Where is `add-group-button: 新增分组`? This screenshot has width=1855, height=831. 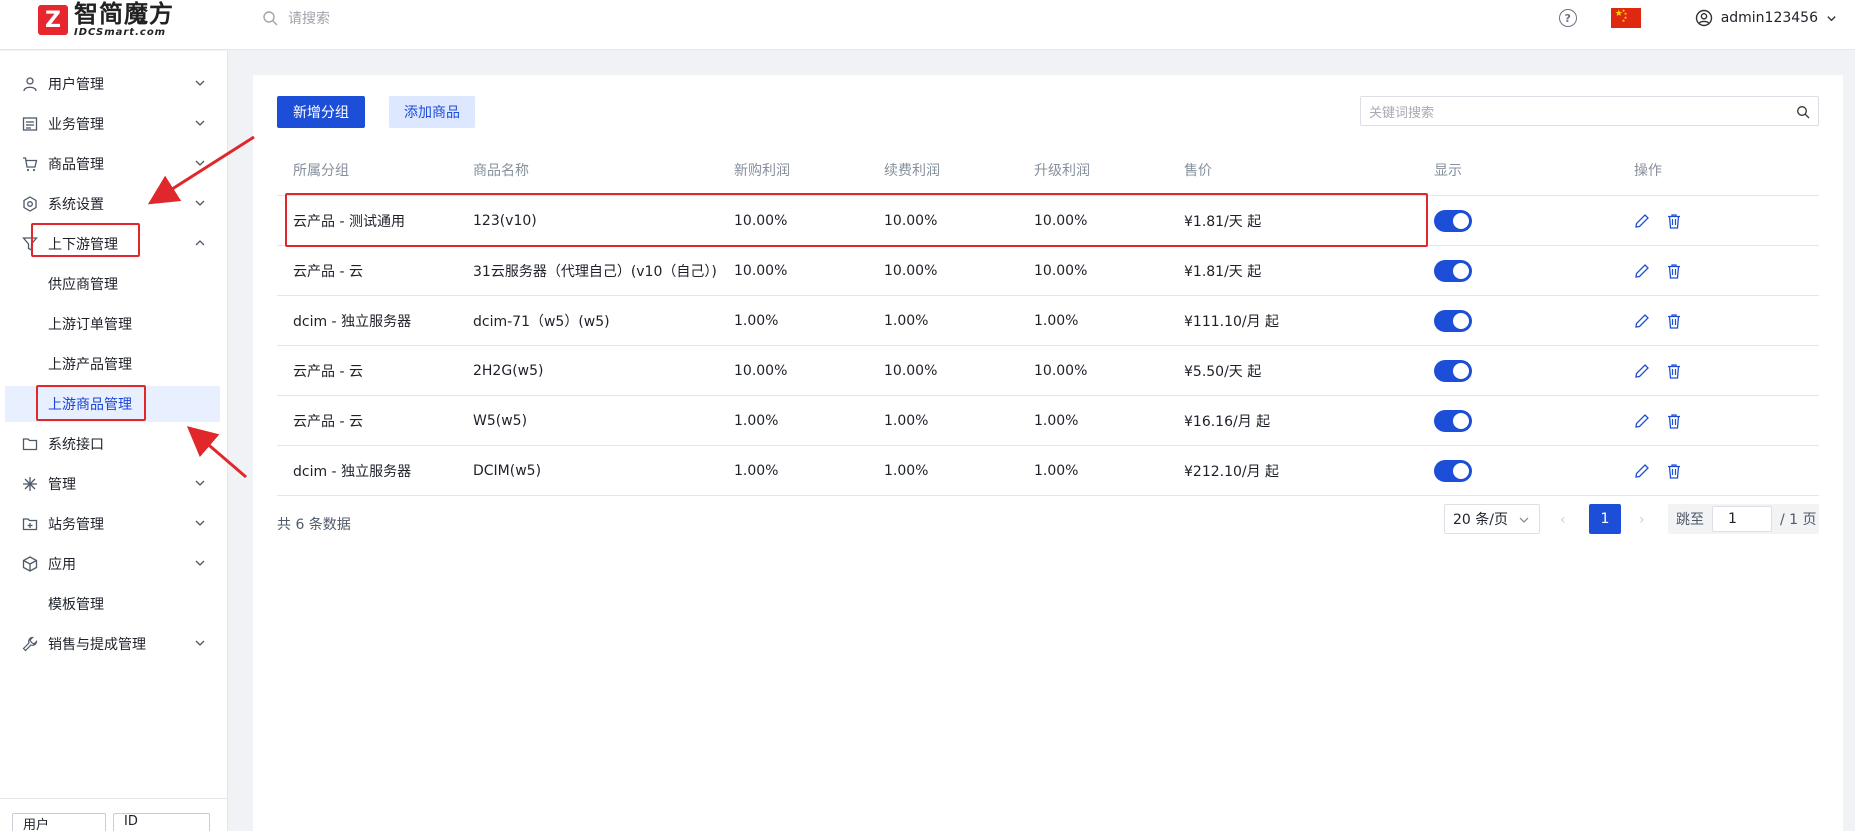
add-group-button: 新增分组 is located at coordinates (321, 112).